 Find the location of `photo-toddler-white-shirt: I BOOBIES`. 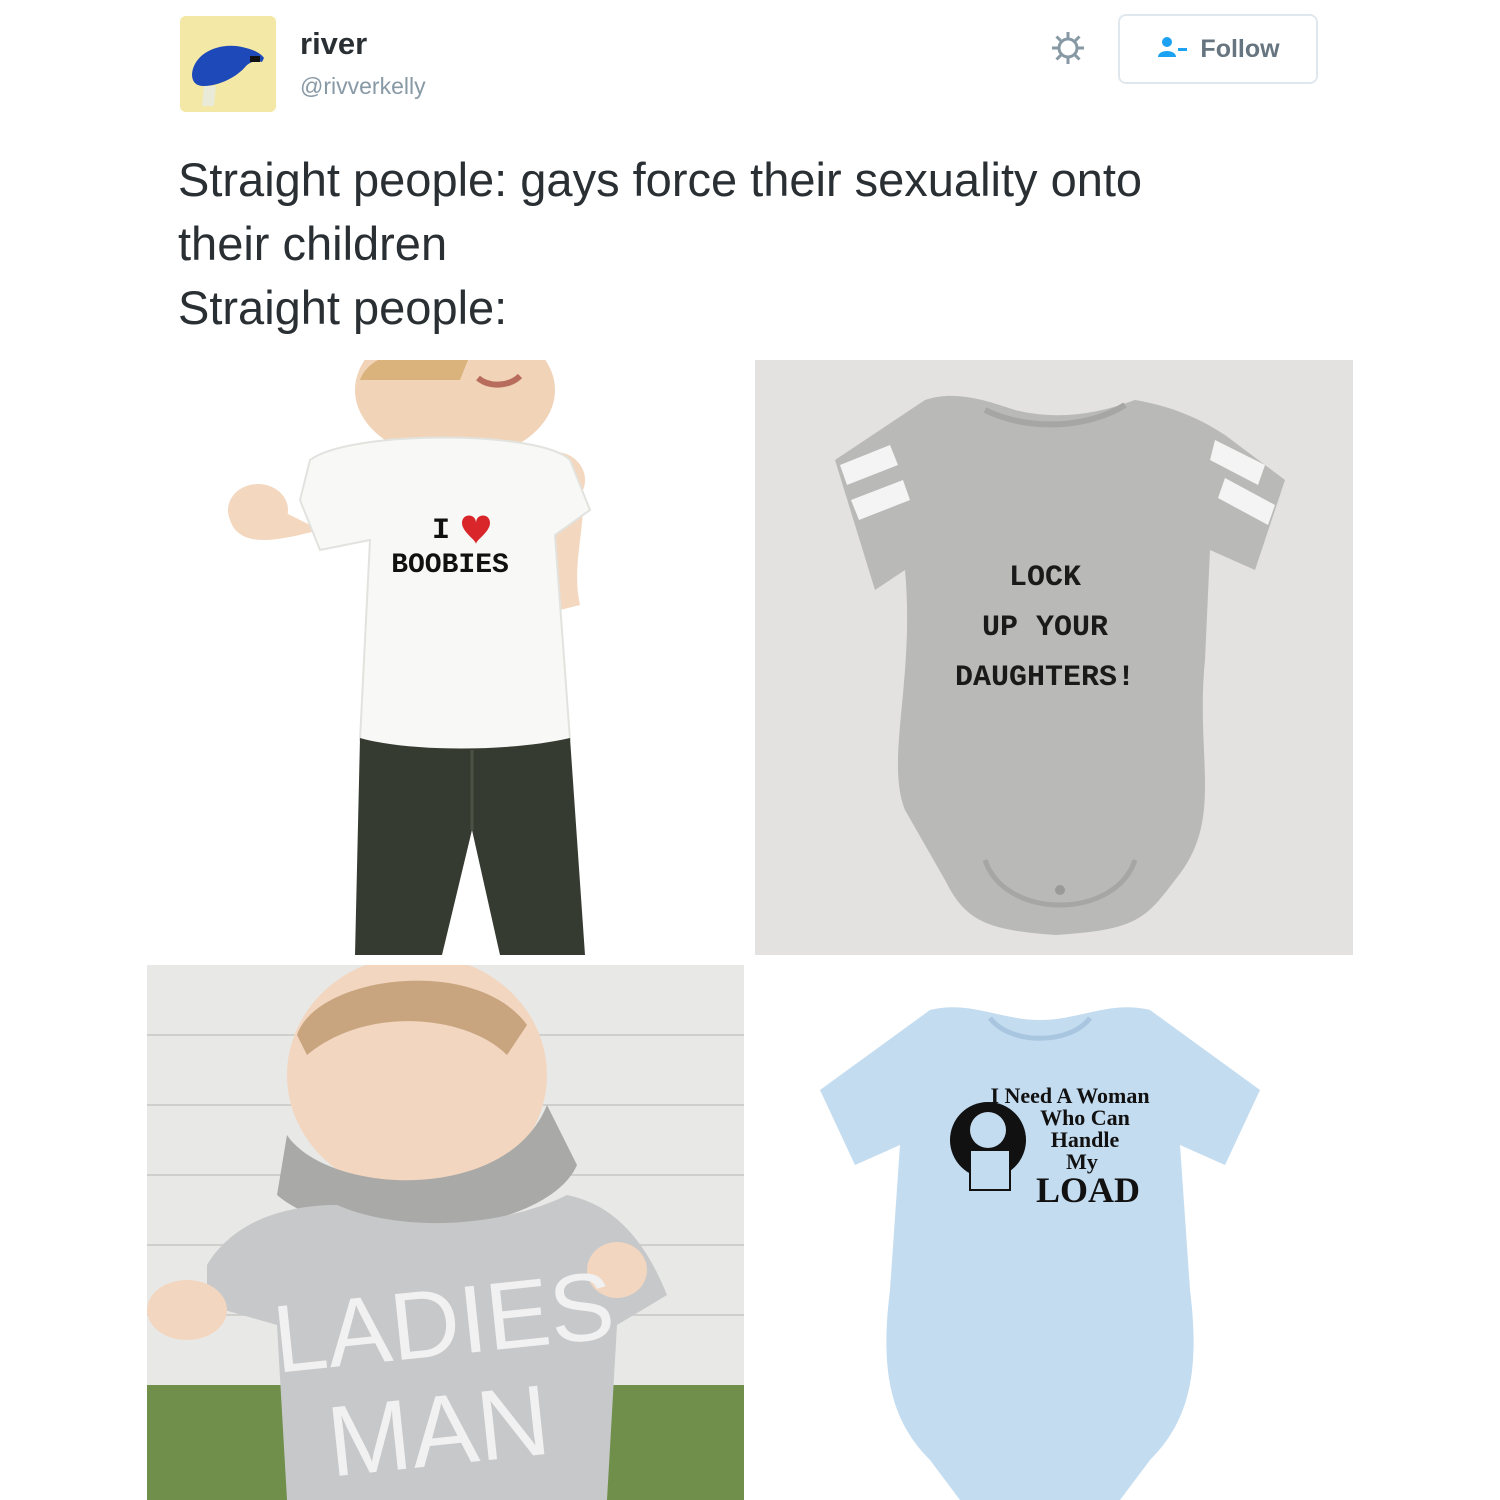

photo-toddler-white-shirt: I BOOBIES is located at coordinates (410, 657).